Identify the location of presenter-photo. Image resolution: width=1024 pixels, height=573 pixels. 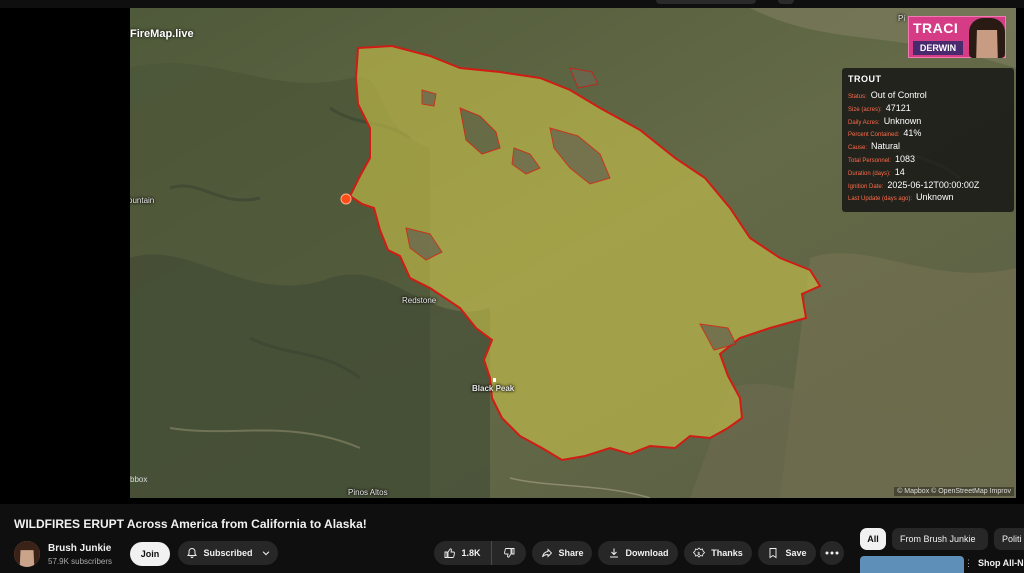
(987, 38).